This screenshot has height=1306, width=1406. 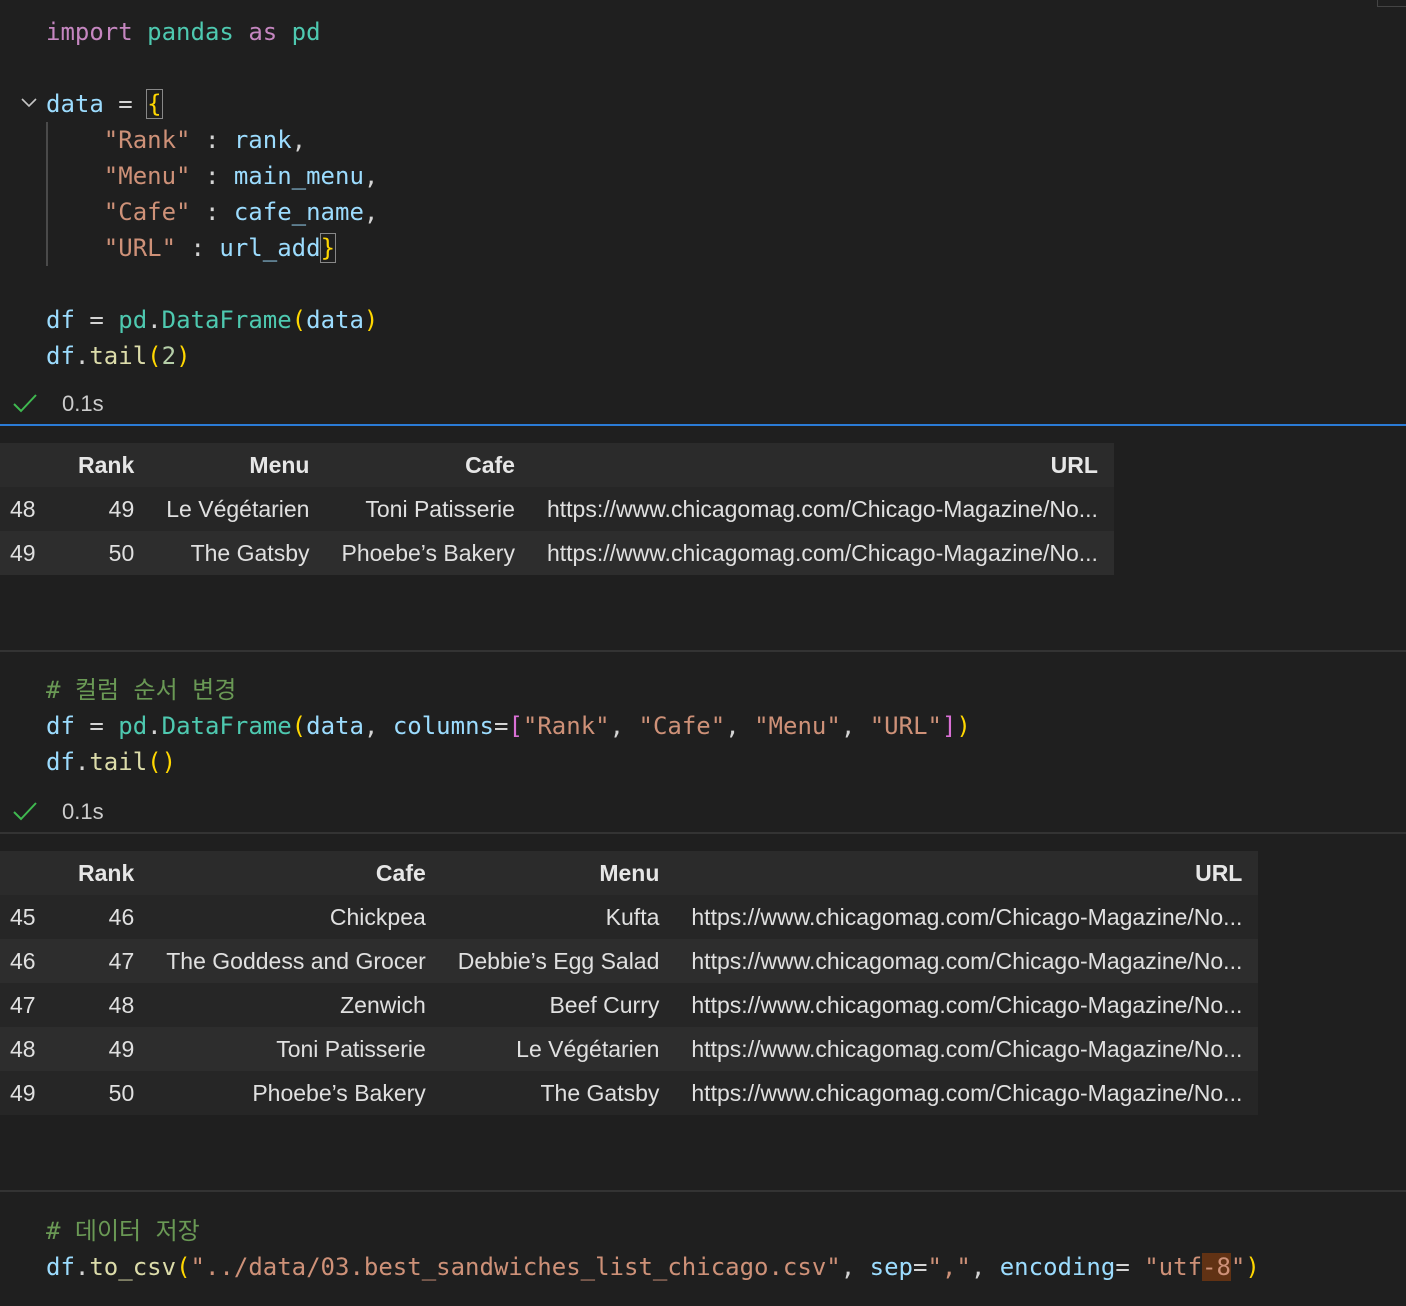 I want to click on execution-time: 0.1s, so click(x=83, y=811).